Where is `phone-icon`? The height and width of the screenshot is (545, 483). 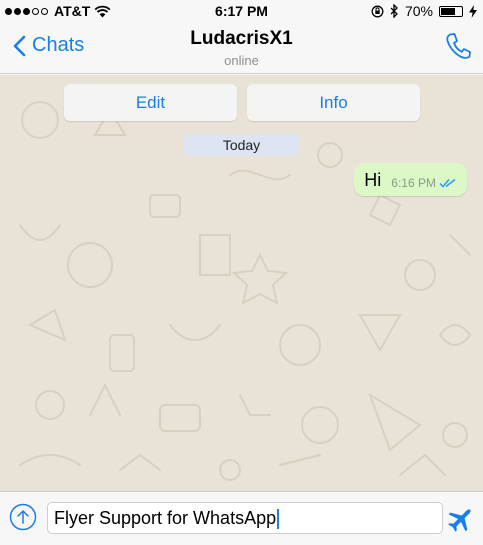
phone-icon is located at coordinates (458, 46).